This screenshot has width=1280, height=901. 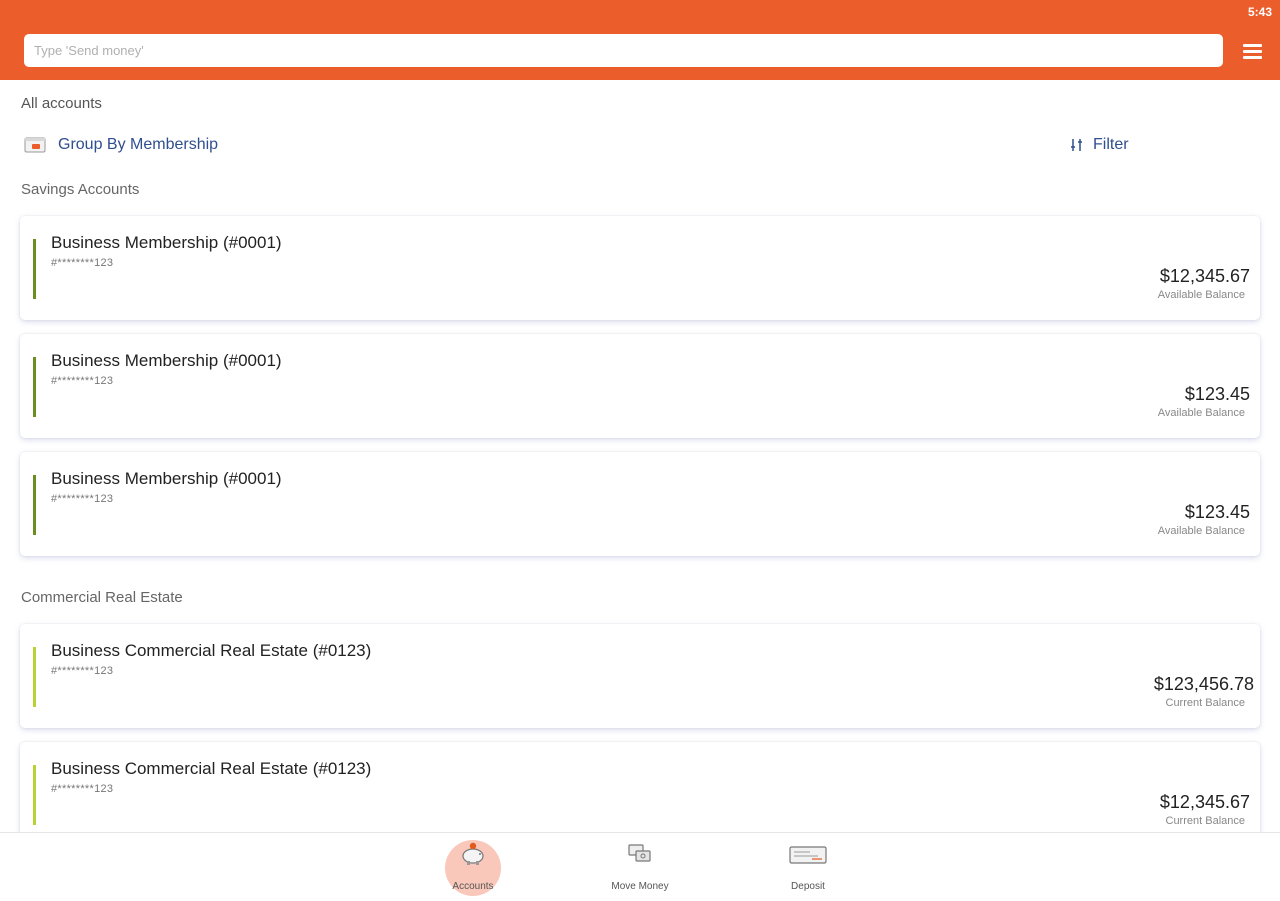 What do you see at coordinates (1259, 12) in the screenshot?
I see `status-bar-time: 5:43` at bounding box center [1259, 12].